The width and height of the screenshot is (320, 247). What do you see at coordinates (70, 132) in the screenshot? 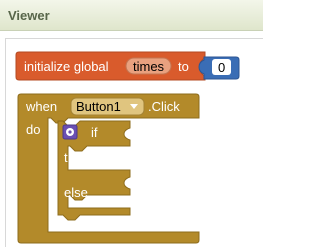
I see `gear-icon` at bounding box center [70, 132].